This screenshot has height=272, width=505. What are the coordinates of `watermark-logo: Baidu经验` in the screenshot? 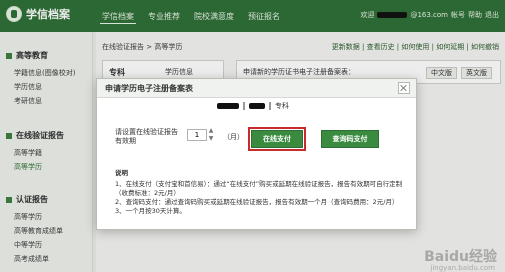 It's located at (460, 257).